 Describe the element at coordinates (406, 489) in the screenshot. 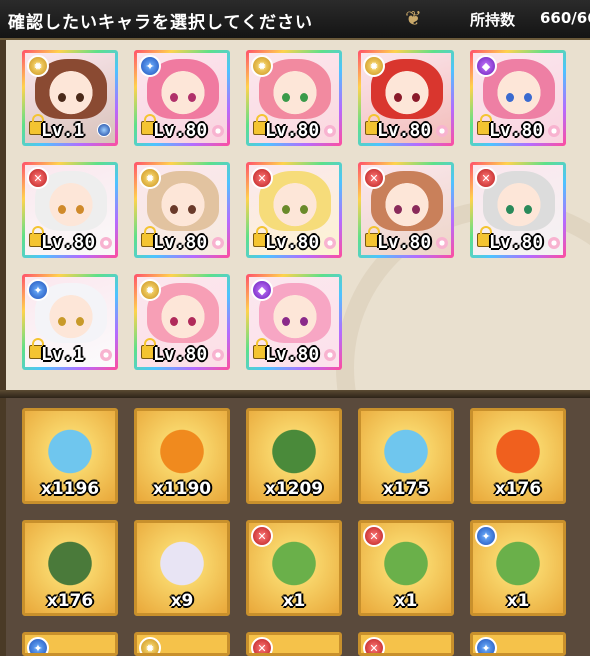

I see `material-quantity: x175` at that location.